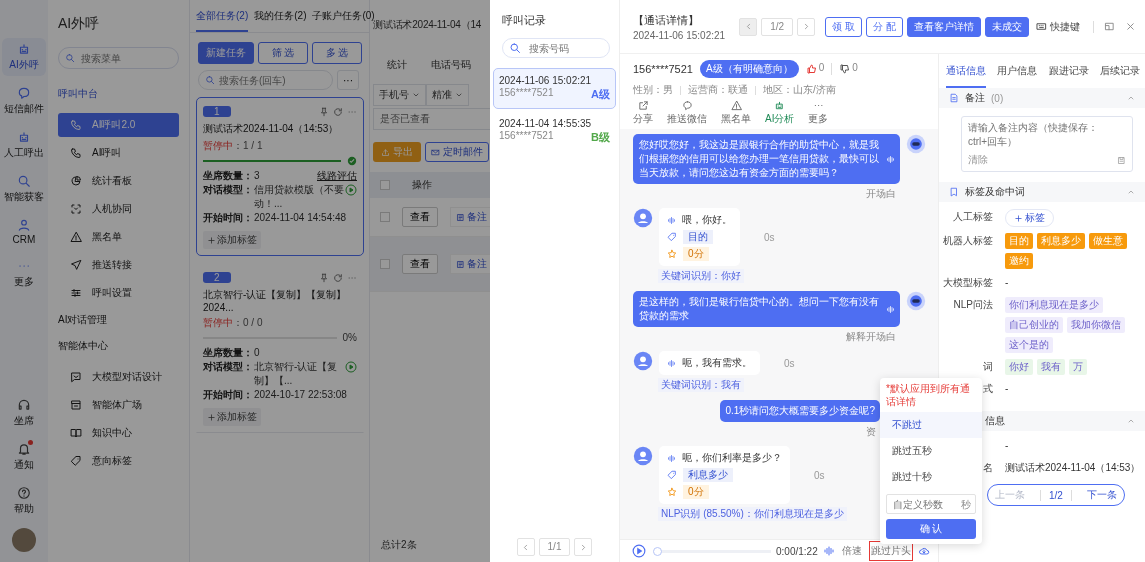 The height and width of the screenshot is (562, 1145). I want to click on rail-item: 通知, so click(24, 457).